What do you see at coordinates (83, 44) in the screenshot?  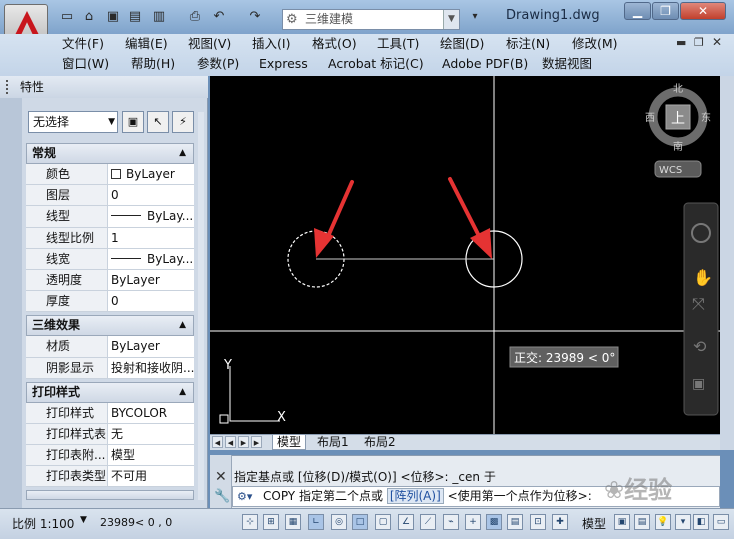 I see `menu-file: 文件(F)` at bounding box center [83, 44].